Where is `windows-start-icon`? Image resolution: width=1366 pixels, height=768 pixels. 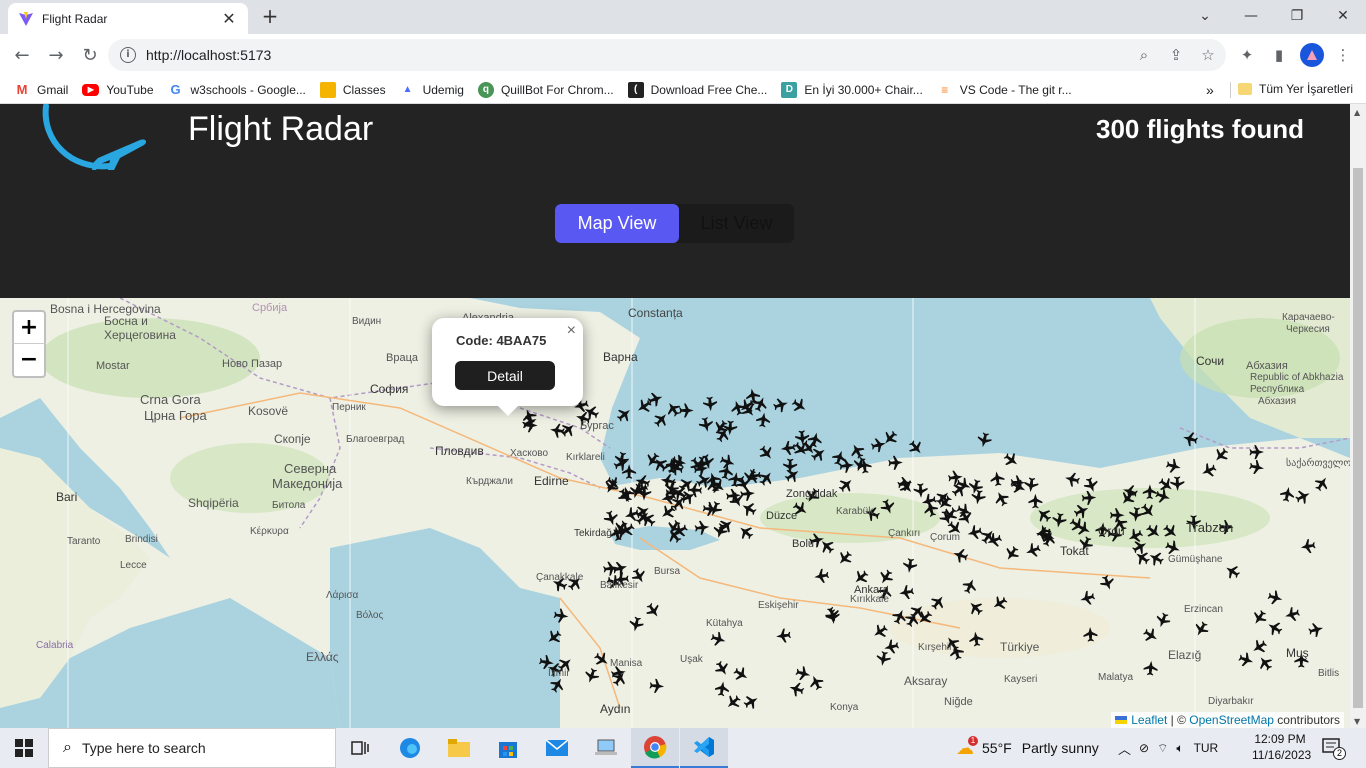
windows-start-icon is located at coordinates (24, 748).